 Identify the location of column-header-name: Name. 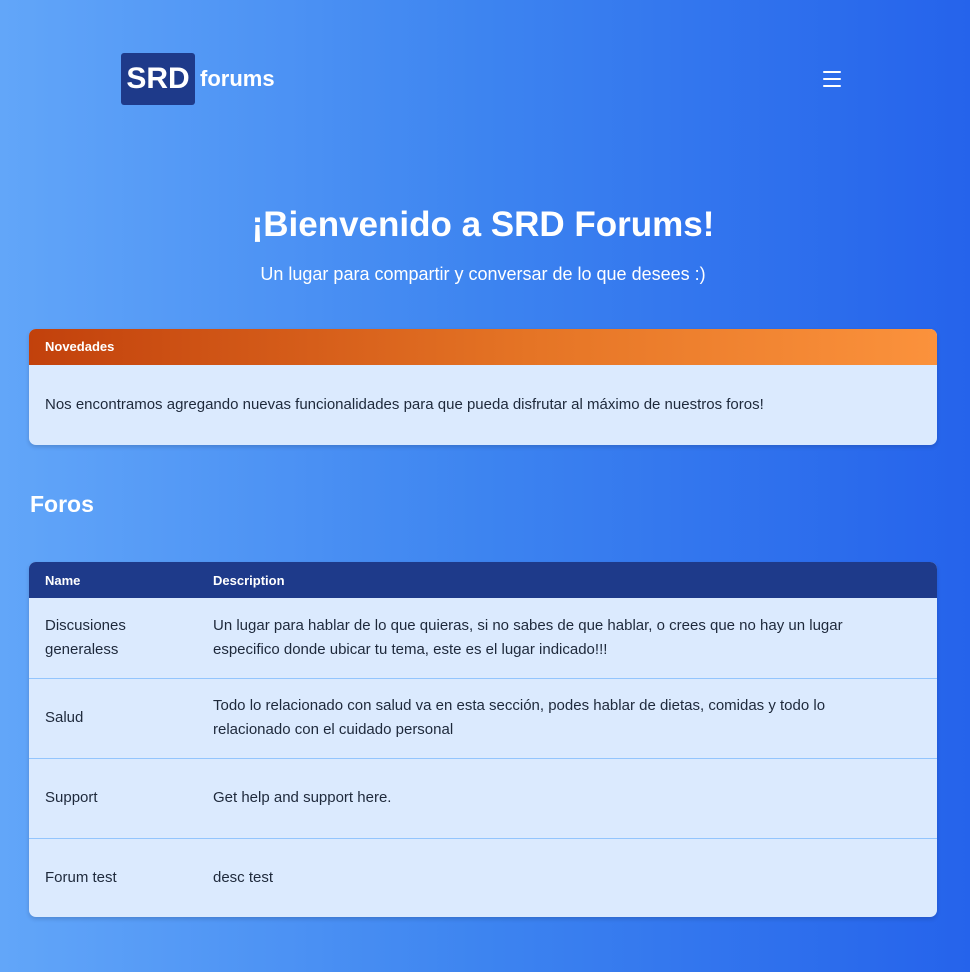
(63, 580).